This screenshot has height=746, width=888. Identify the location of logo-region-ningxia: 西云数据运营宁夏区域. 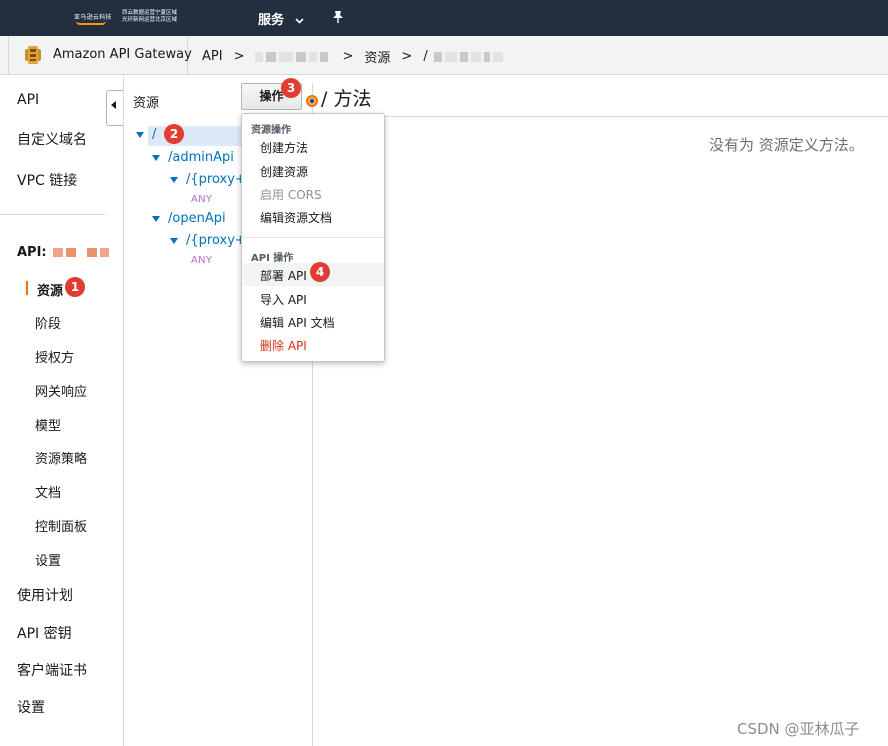
(150, 13).